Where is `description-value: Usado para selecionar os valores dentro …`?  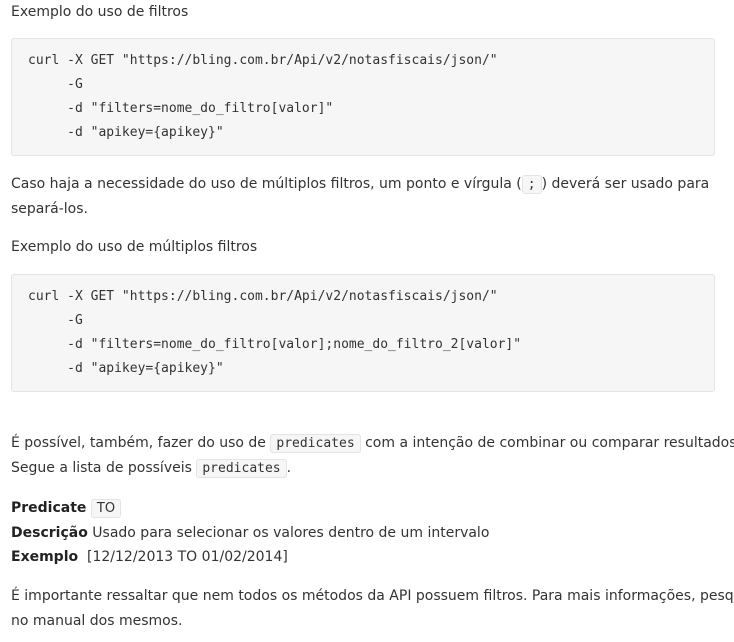 description-value: Usado para selecionar os valores dentro … is located at coordinates (291, 533).